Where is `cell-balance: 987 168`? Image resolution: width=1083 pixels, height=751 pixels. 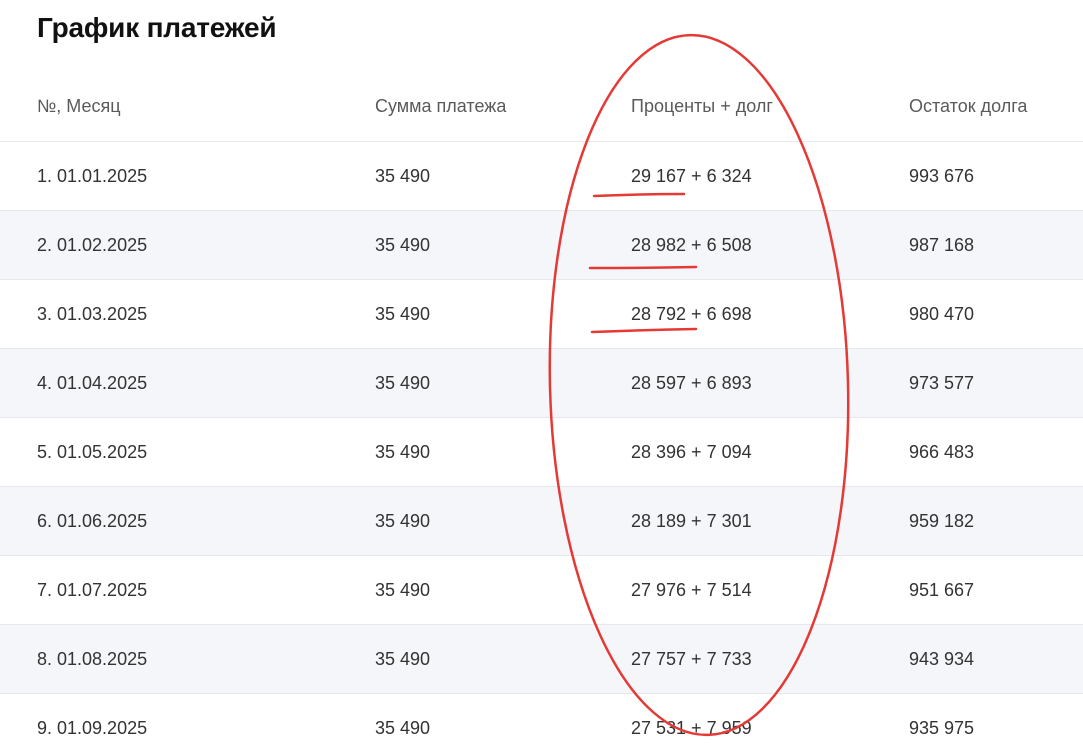
cell-balance: 987 168 is located at coordinates (942, 244).